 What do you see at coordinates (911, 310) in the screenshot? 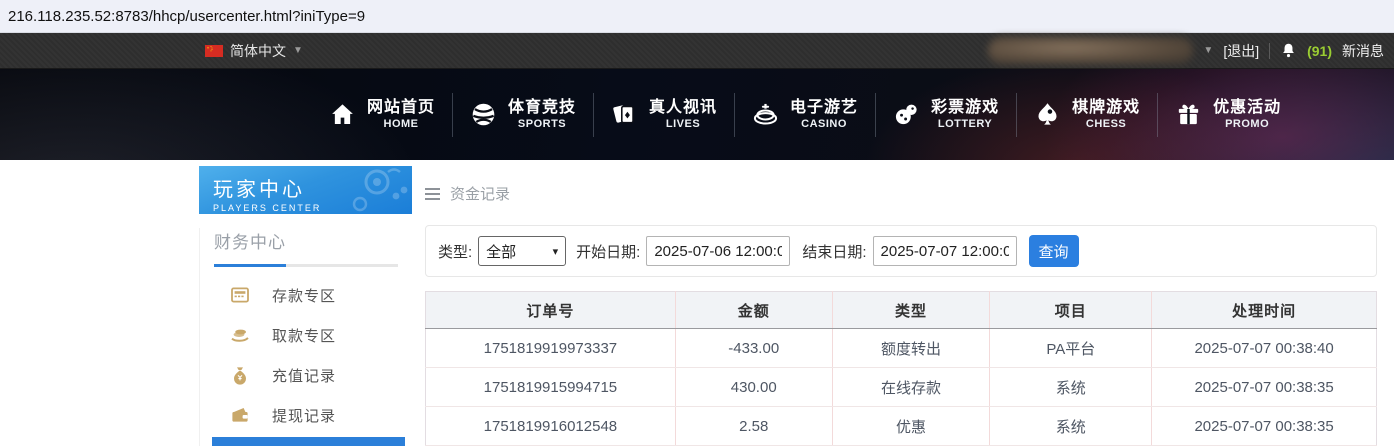
I see `col-type: 类型` at bounding box center [911, 310].